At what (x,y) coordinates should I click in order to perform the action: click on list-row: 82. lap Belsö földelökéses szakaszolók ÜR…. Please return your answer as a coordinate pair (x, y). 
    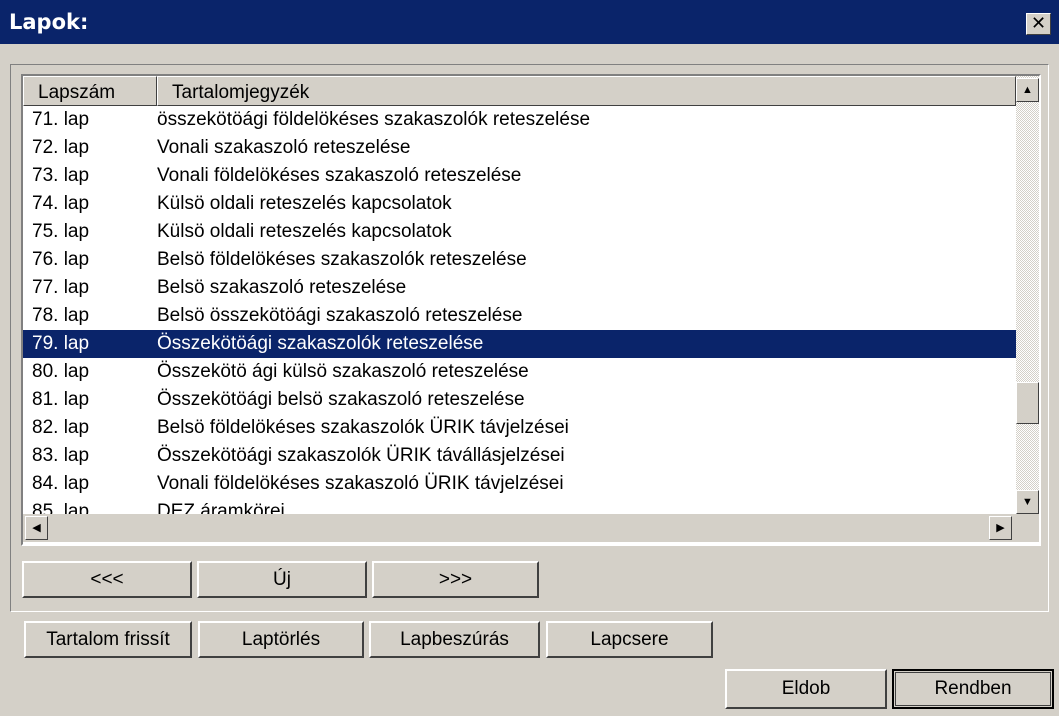
    Looking at the image, I should click on (519, 428).